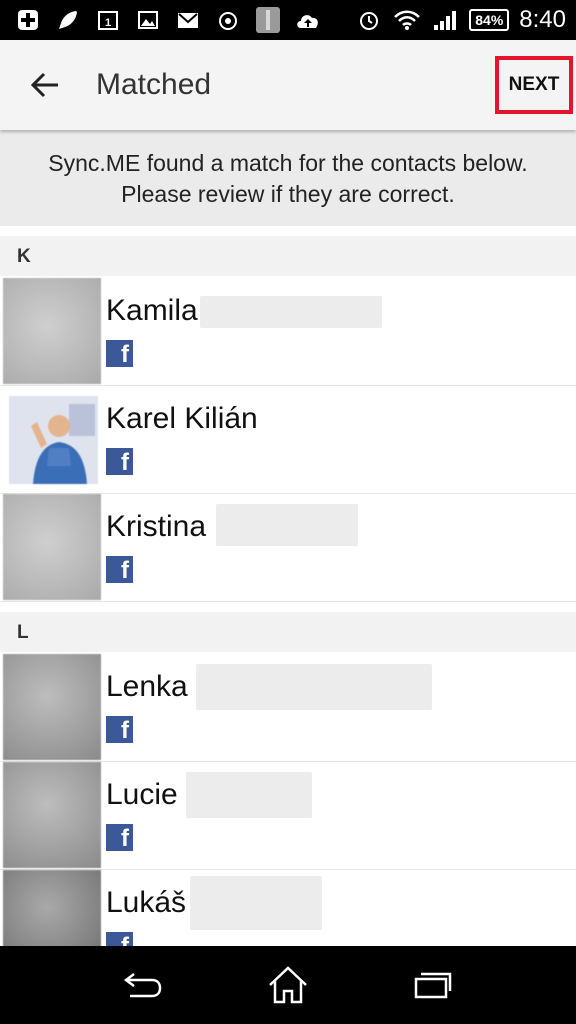 The height and width of the screenshot is (1024, 576). I want to click on contact-name: Lukáš, so click(146, 902).